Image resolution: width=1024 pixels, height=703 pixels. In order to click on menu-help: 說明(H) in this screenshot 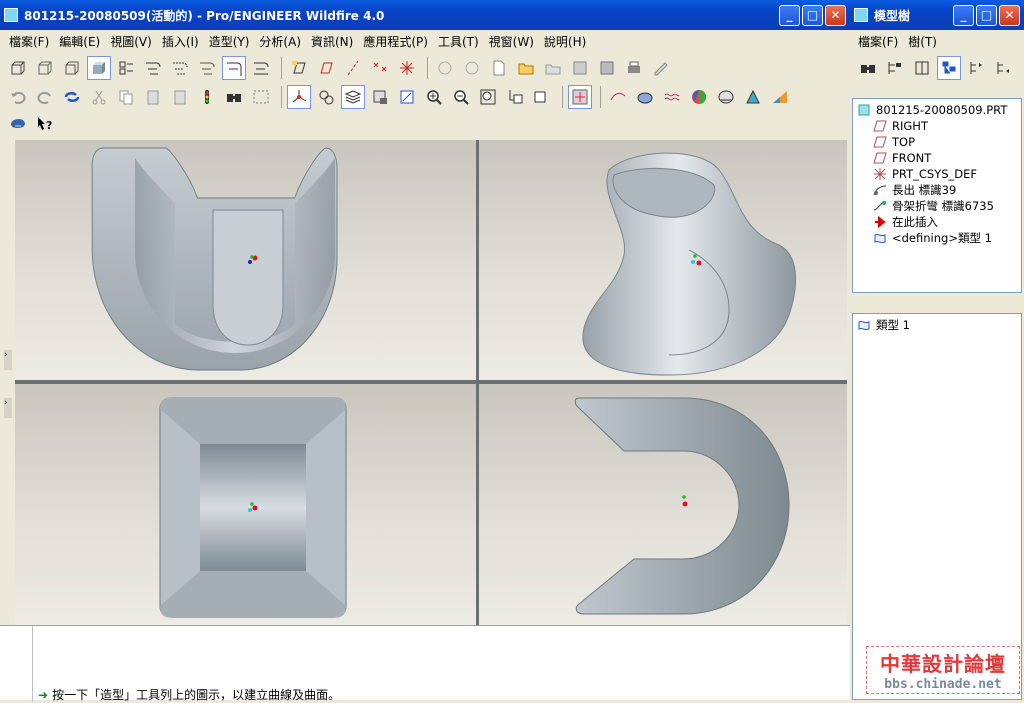, I will do `click(565, 41)`.